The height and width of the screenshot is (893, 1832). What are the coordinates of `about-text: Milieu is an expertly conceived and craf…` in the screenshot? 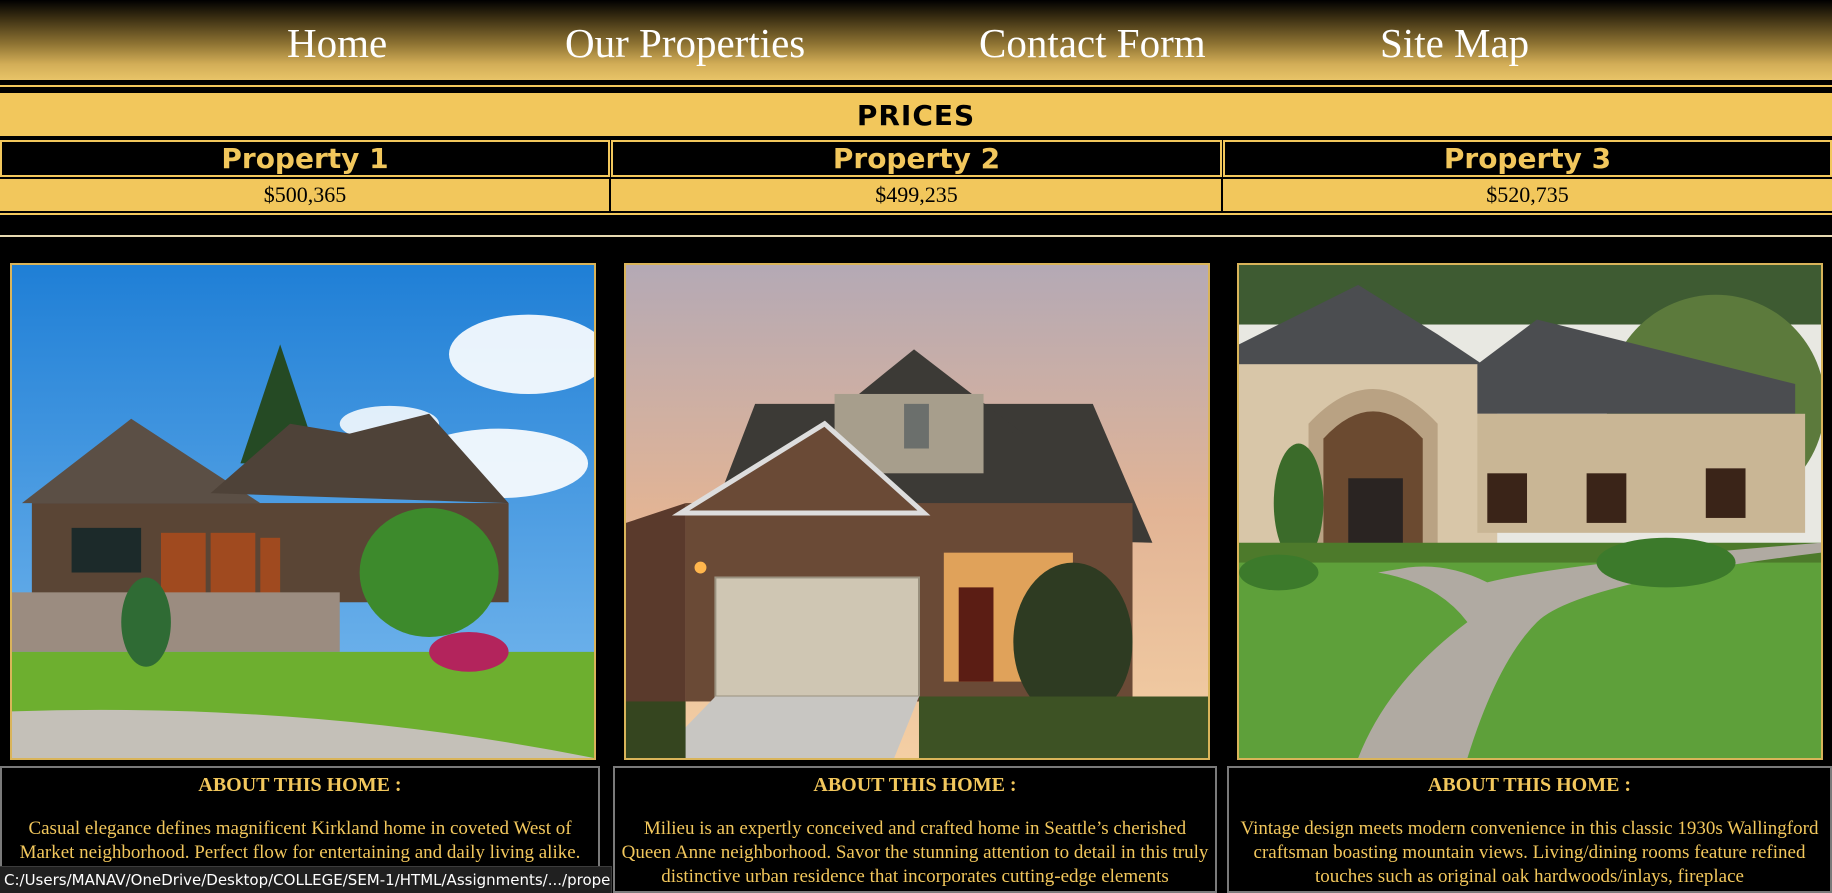 It's located at (915, 852).